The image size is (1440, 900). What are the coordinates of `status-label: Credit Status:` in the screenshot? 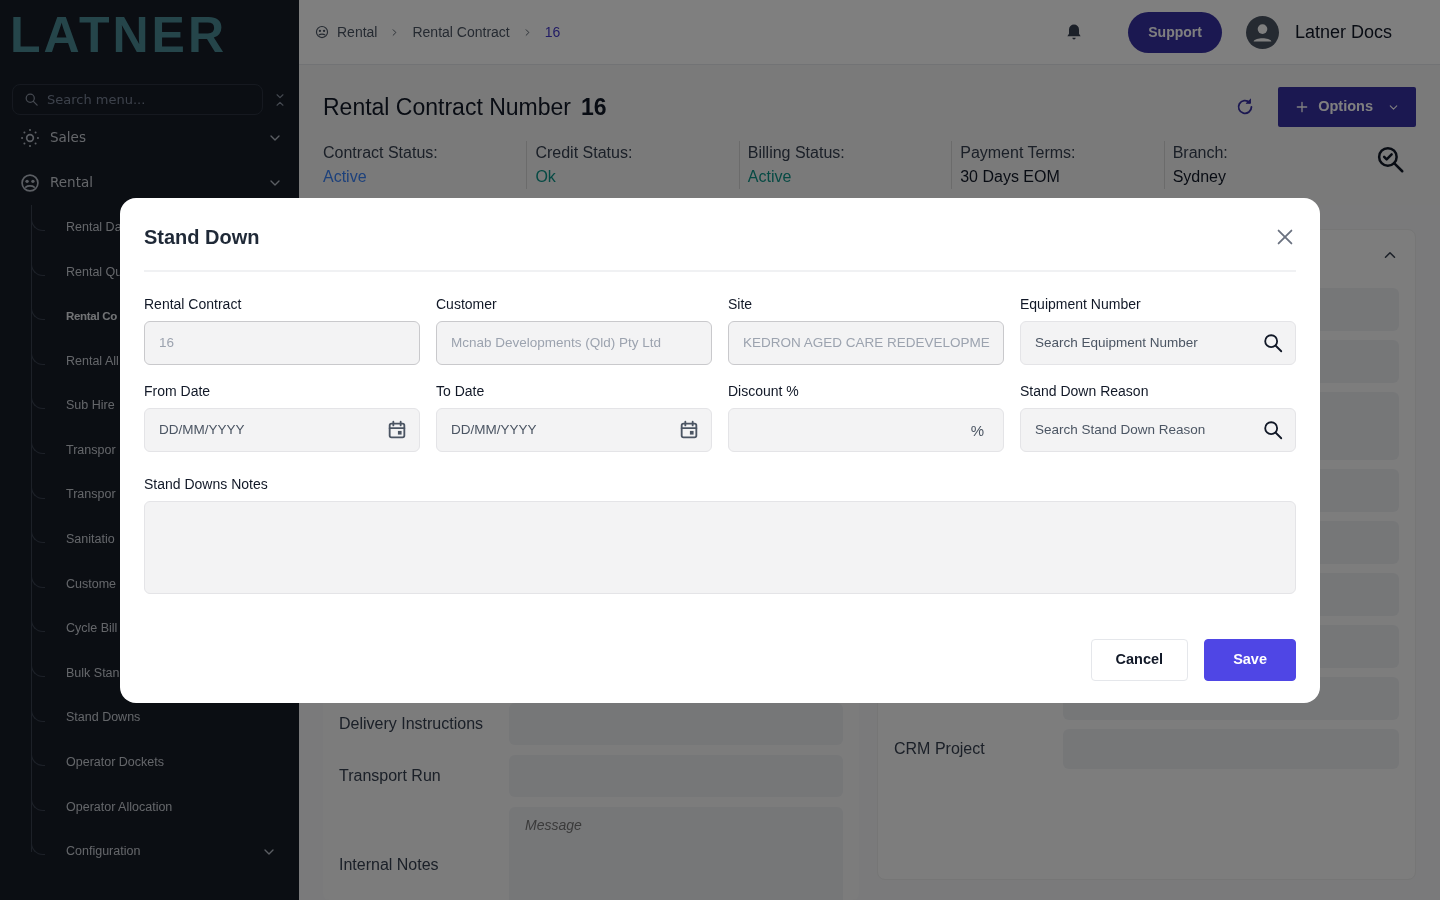 It's located at (584, 153).